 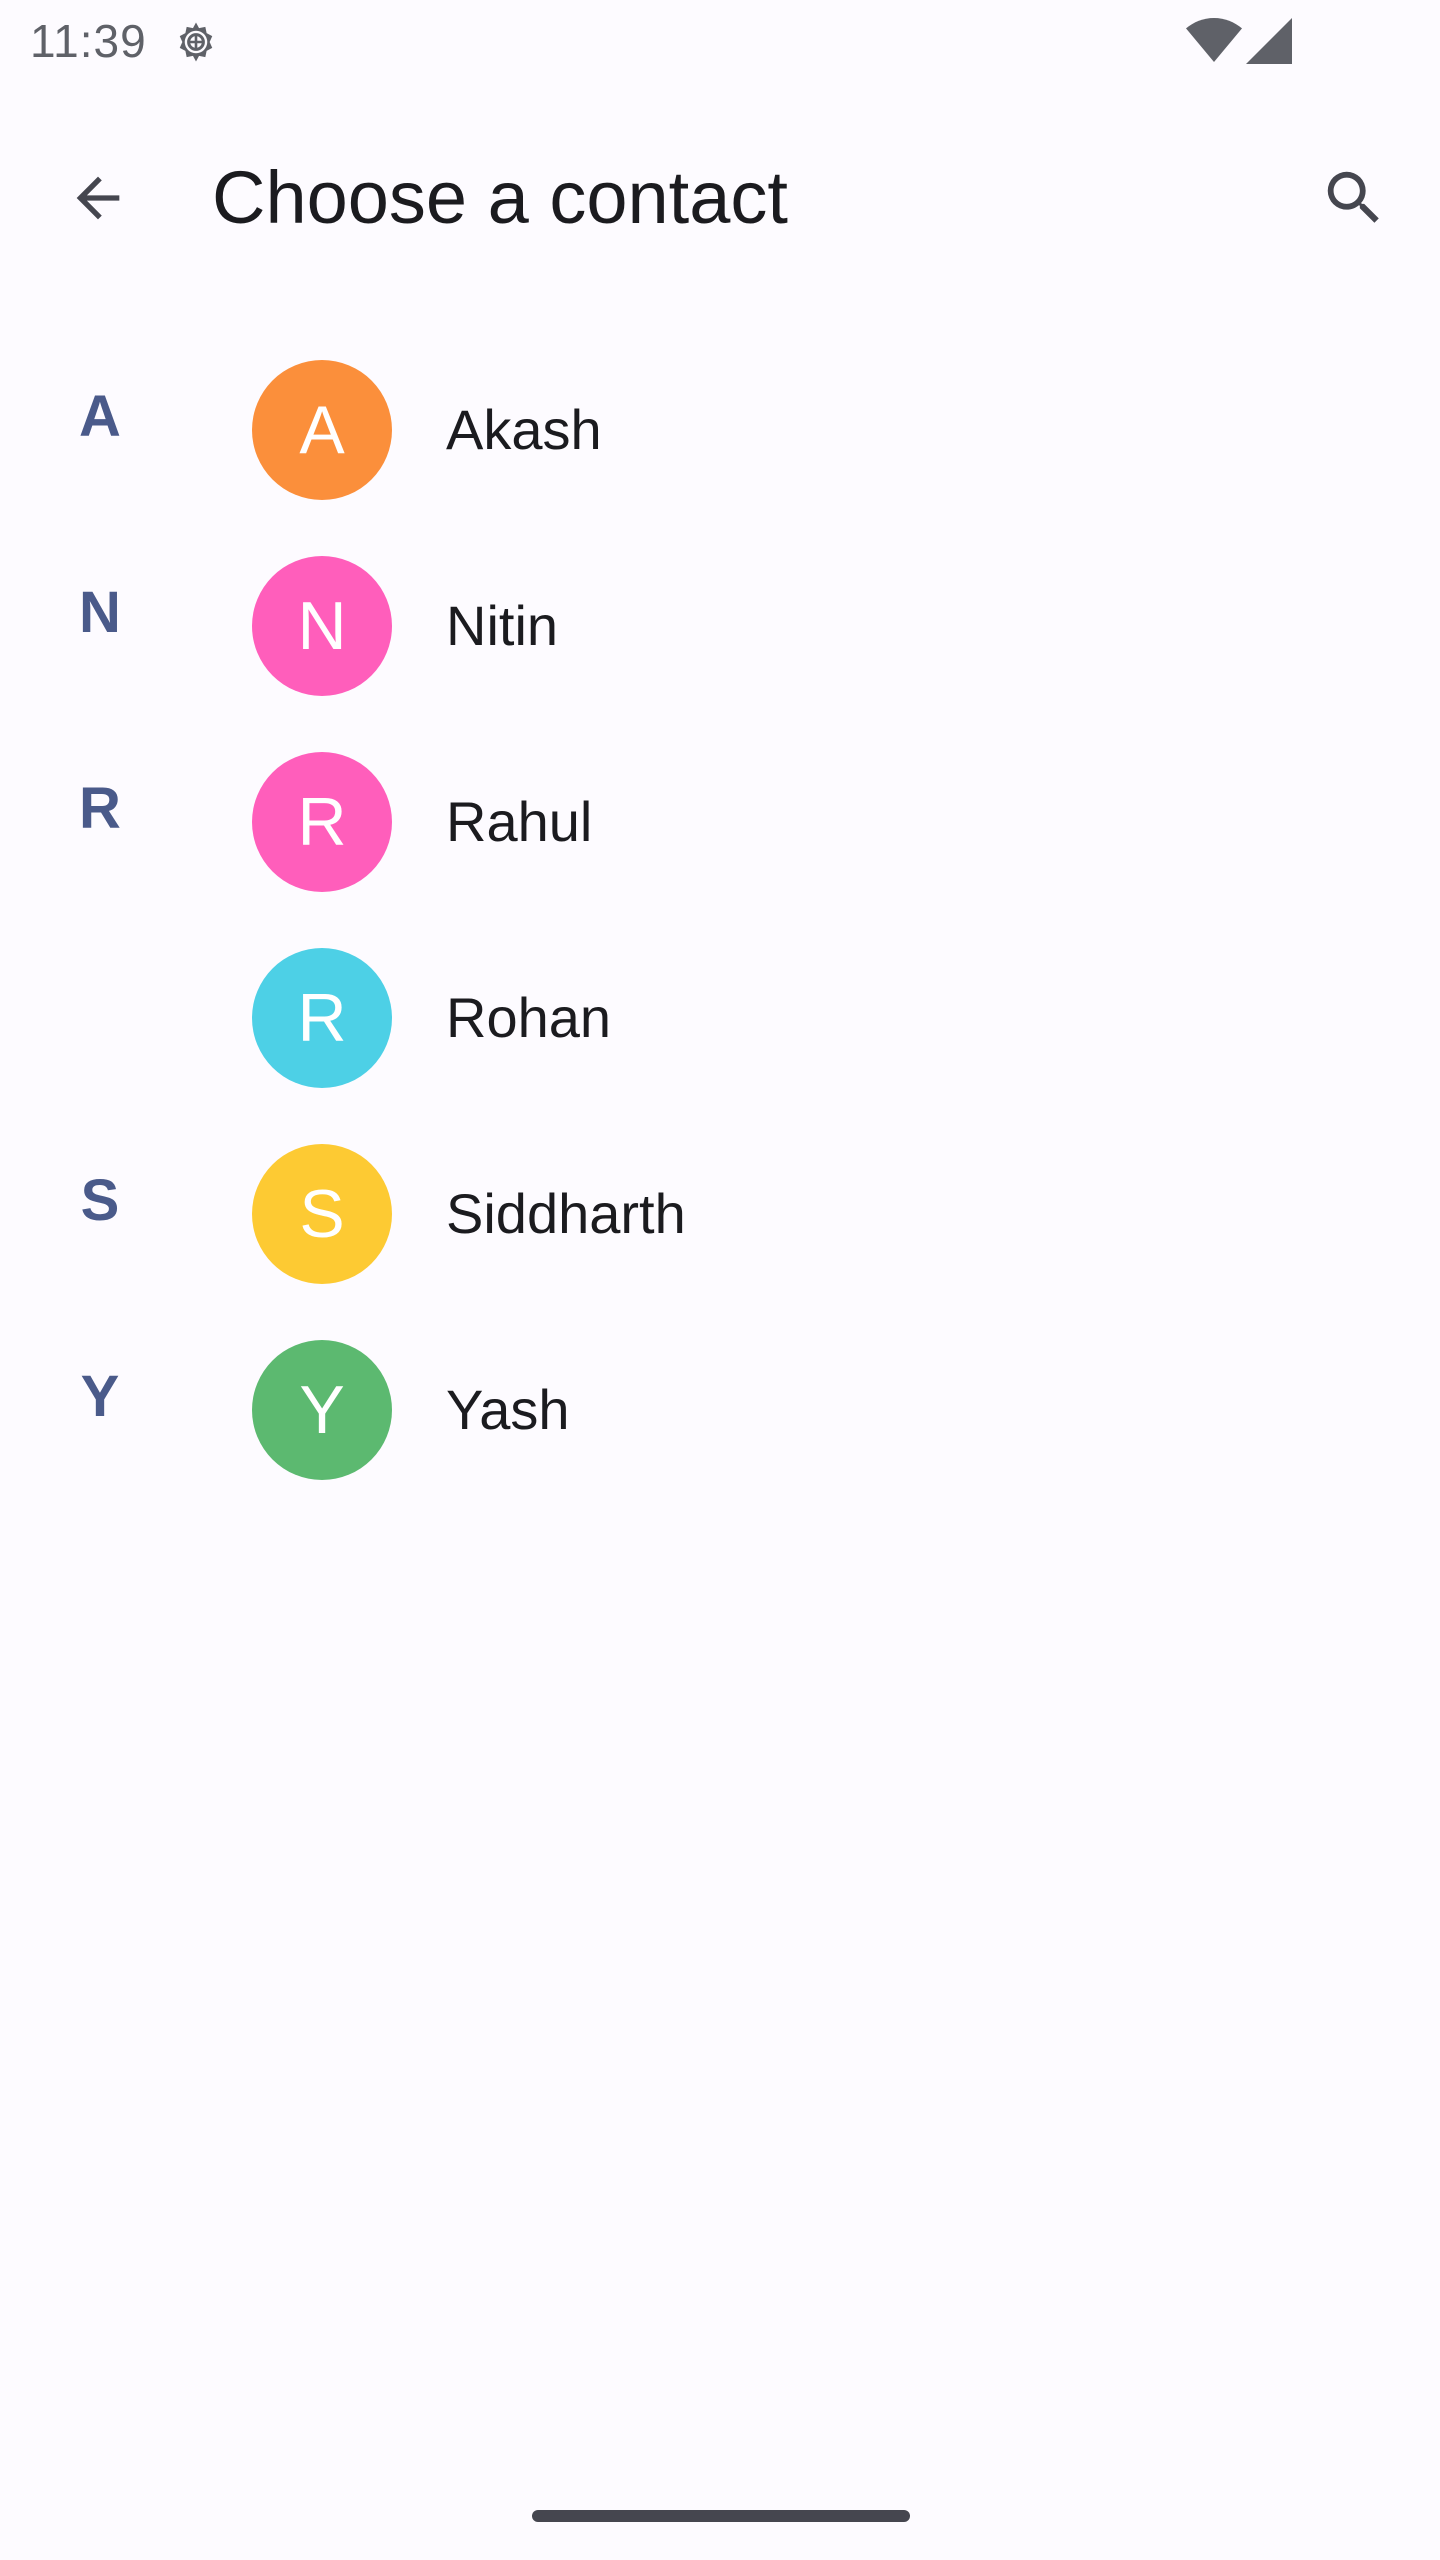 I want to click on section-letter: N, so click(x=100, y=612).